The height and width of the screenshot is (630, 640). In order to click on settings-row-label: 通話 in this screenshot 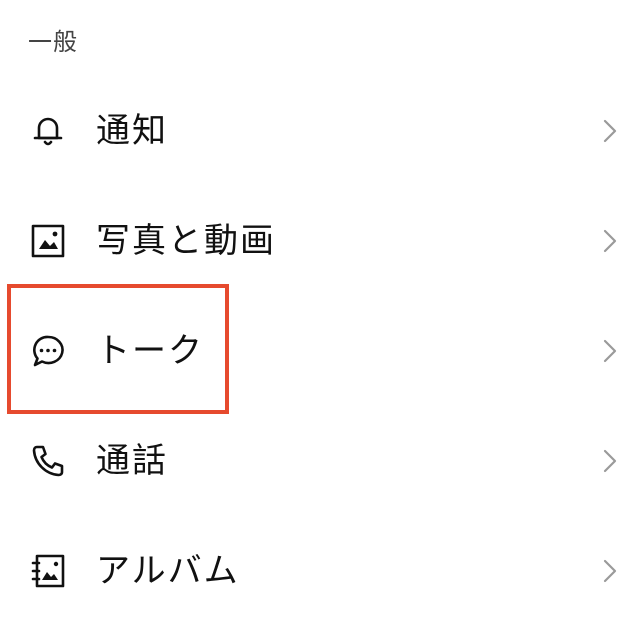, I will do `click(132, 461)`.